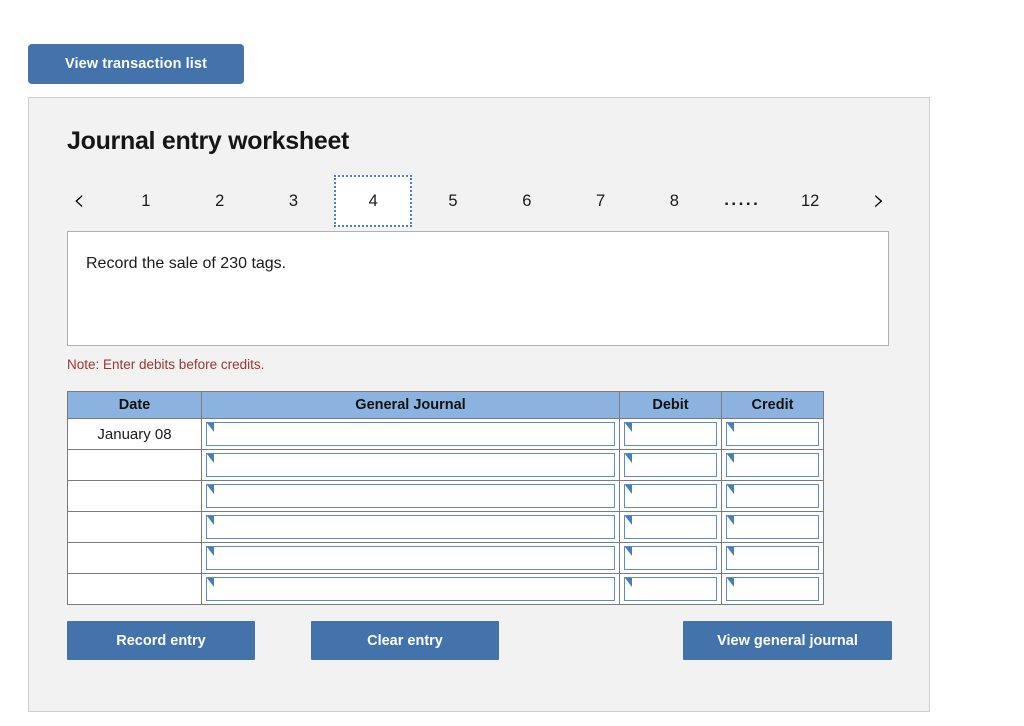 This screenshot has height=726, width=1024. What do you see at coordinates (136, 64) in the screenshot?
I see `view-transaction-list-button: View transaction list` at bounding box center [136, 64].